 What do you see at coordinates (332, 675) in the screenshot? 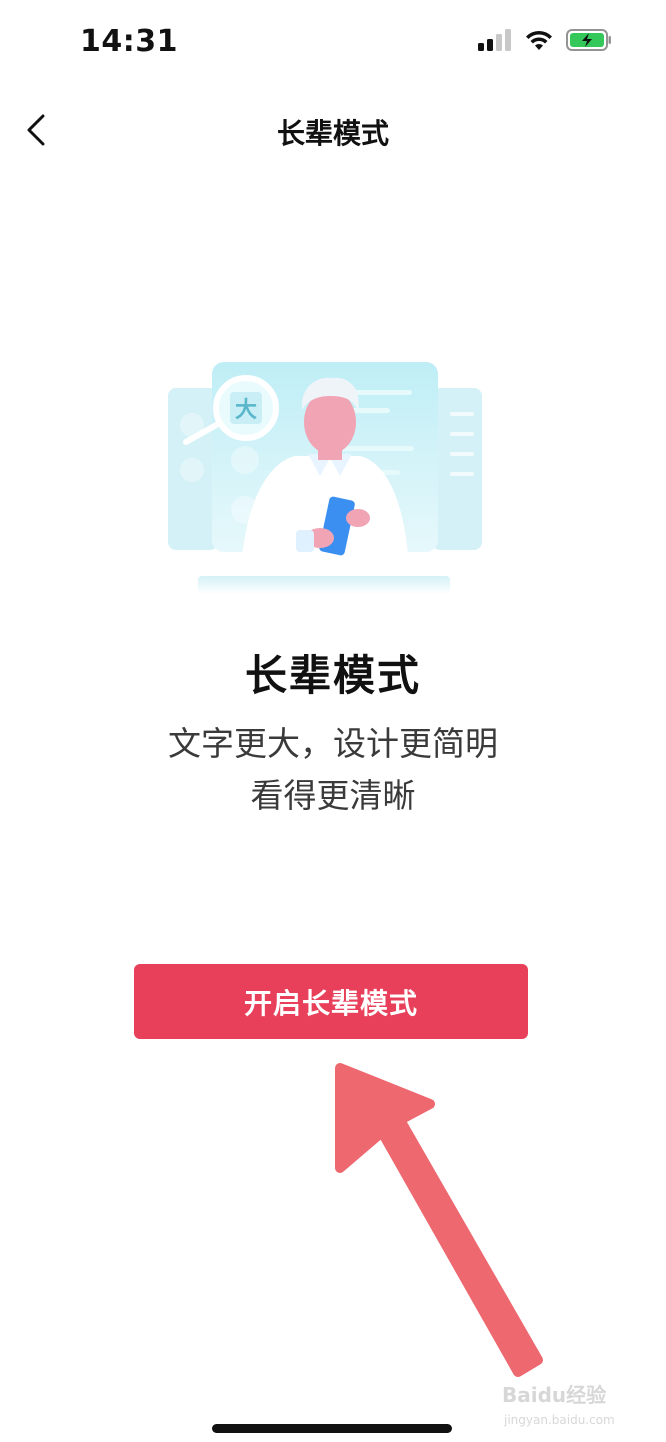
I see `headline: 长辈模式` at bounding box center [332, 675].